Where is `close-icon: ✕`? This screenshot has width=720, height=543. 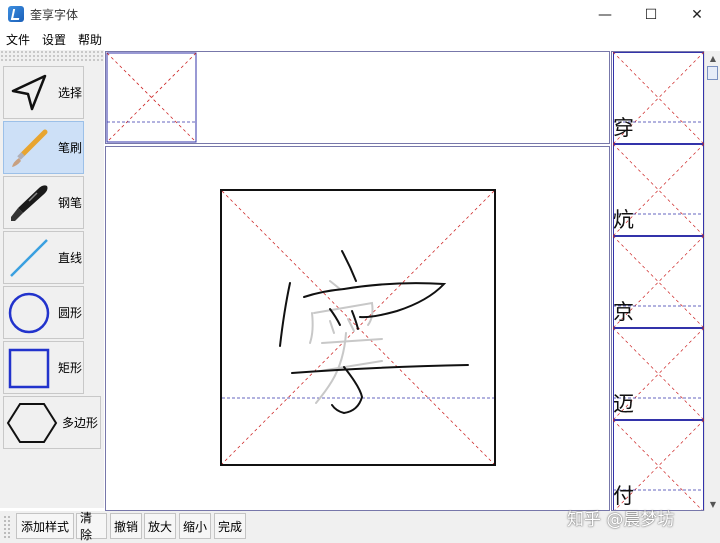 close-icon: ✕ is located at coordinates (697, 14).